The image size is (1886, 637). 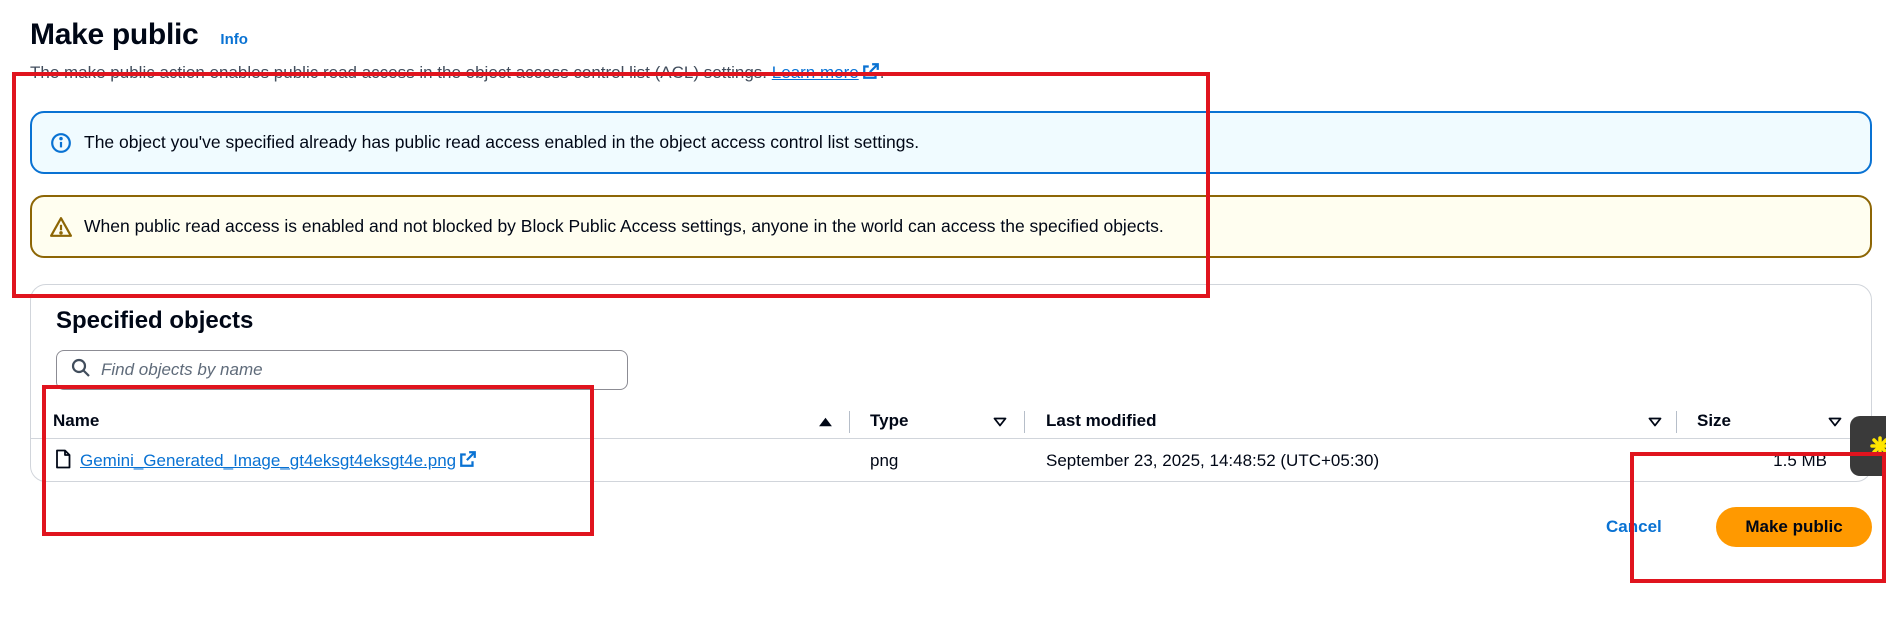 I want to click on column-header-name: Name, so click(x=76, y=421).